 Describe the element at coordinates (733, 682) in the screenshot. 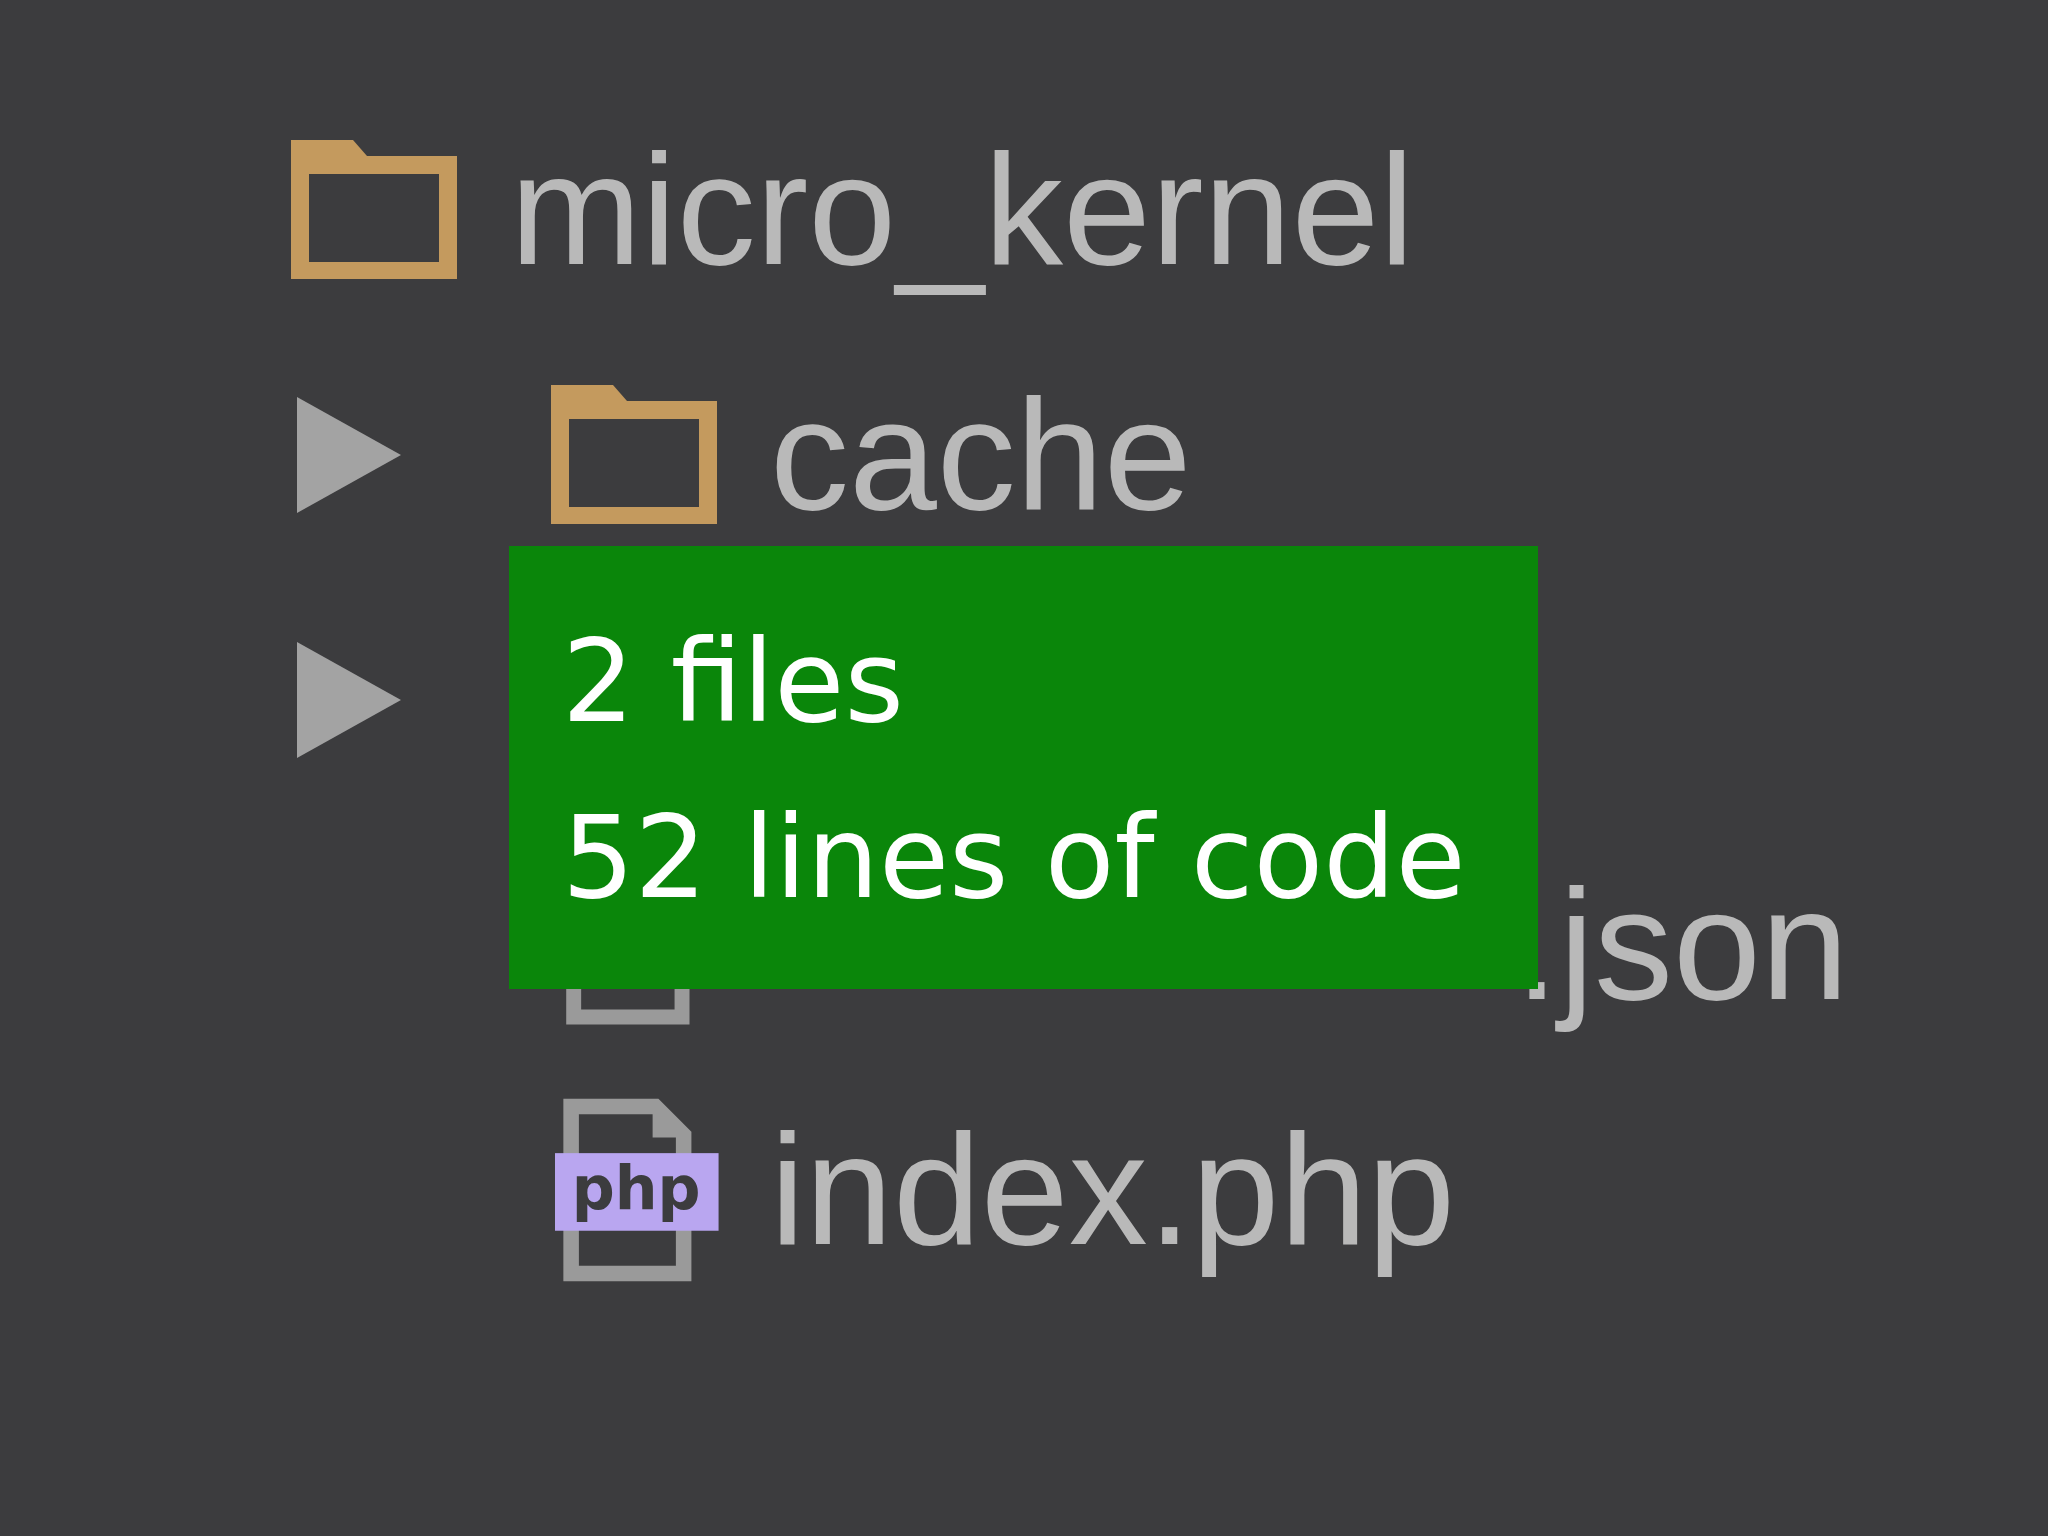

I see `stats-line: 2 files` at that location.